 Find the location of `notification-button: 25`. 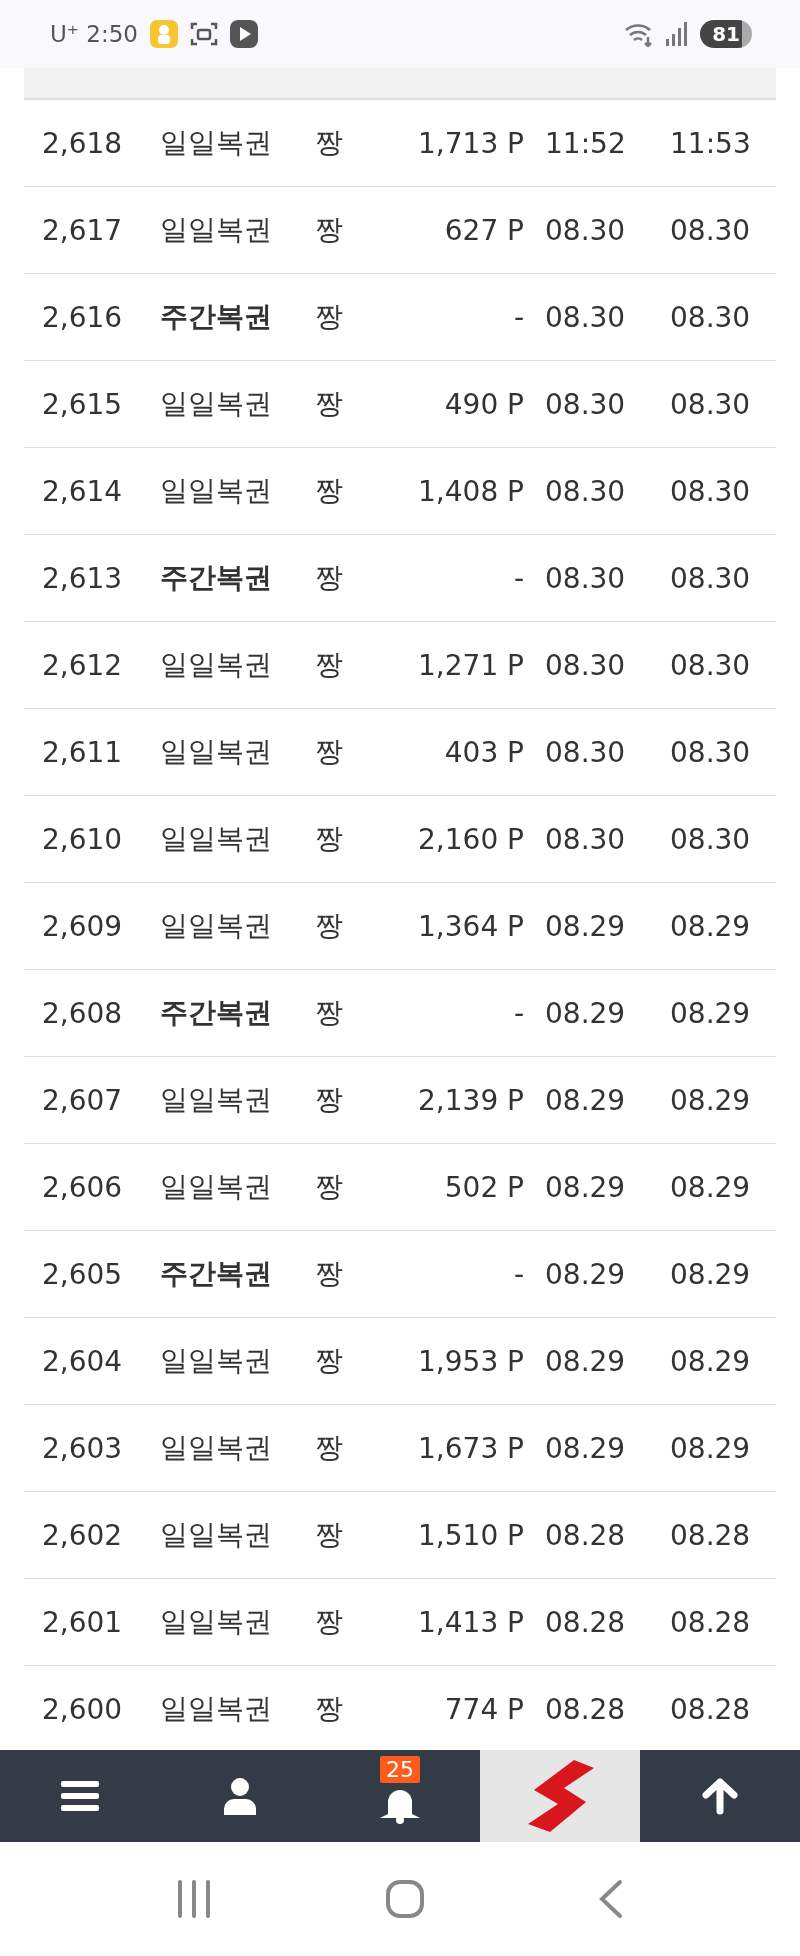

notification-button: 25 is located at coordinates (400, 1796).